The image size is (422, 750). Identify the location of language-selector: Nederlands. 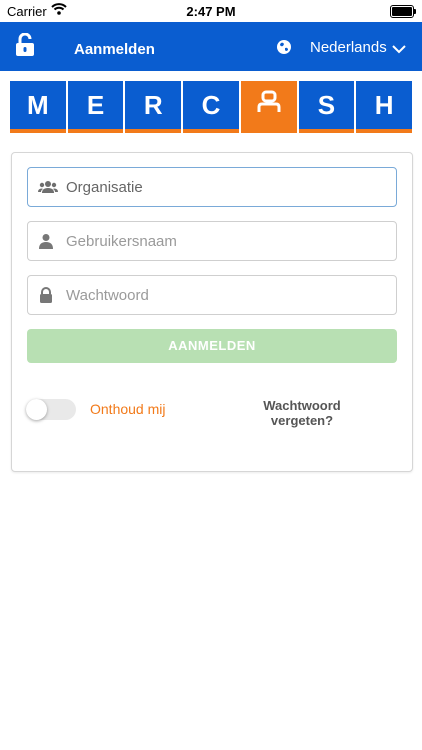
(348, 47).